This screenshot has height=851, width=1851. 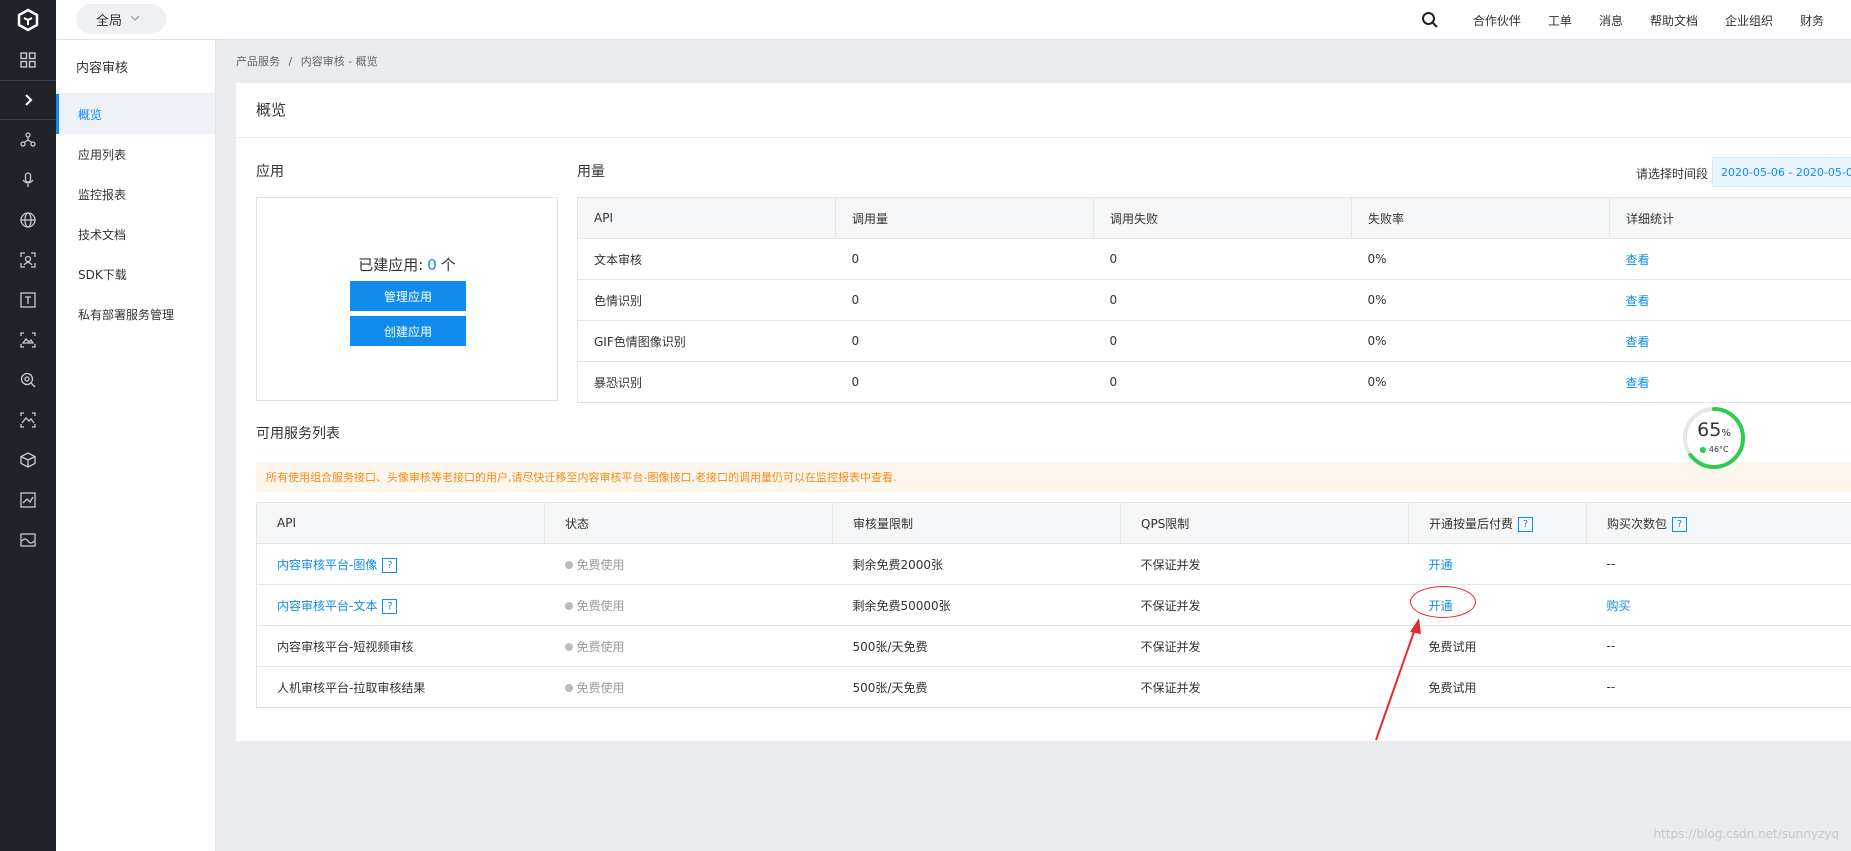 I want to click on services-section-title: 可用服务列表, so click(x=298, y=434).